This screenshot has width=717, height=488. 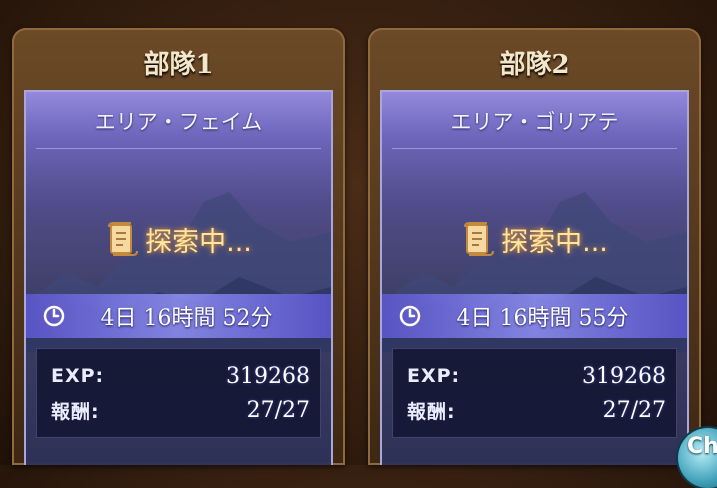 I want to click on party-tab-label: 部隊1, so click(x=178, y=64).